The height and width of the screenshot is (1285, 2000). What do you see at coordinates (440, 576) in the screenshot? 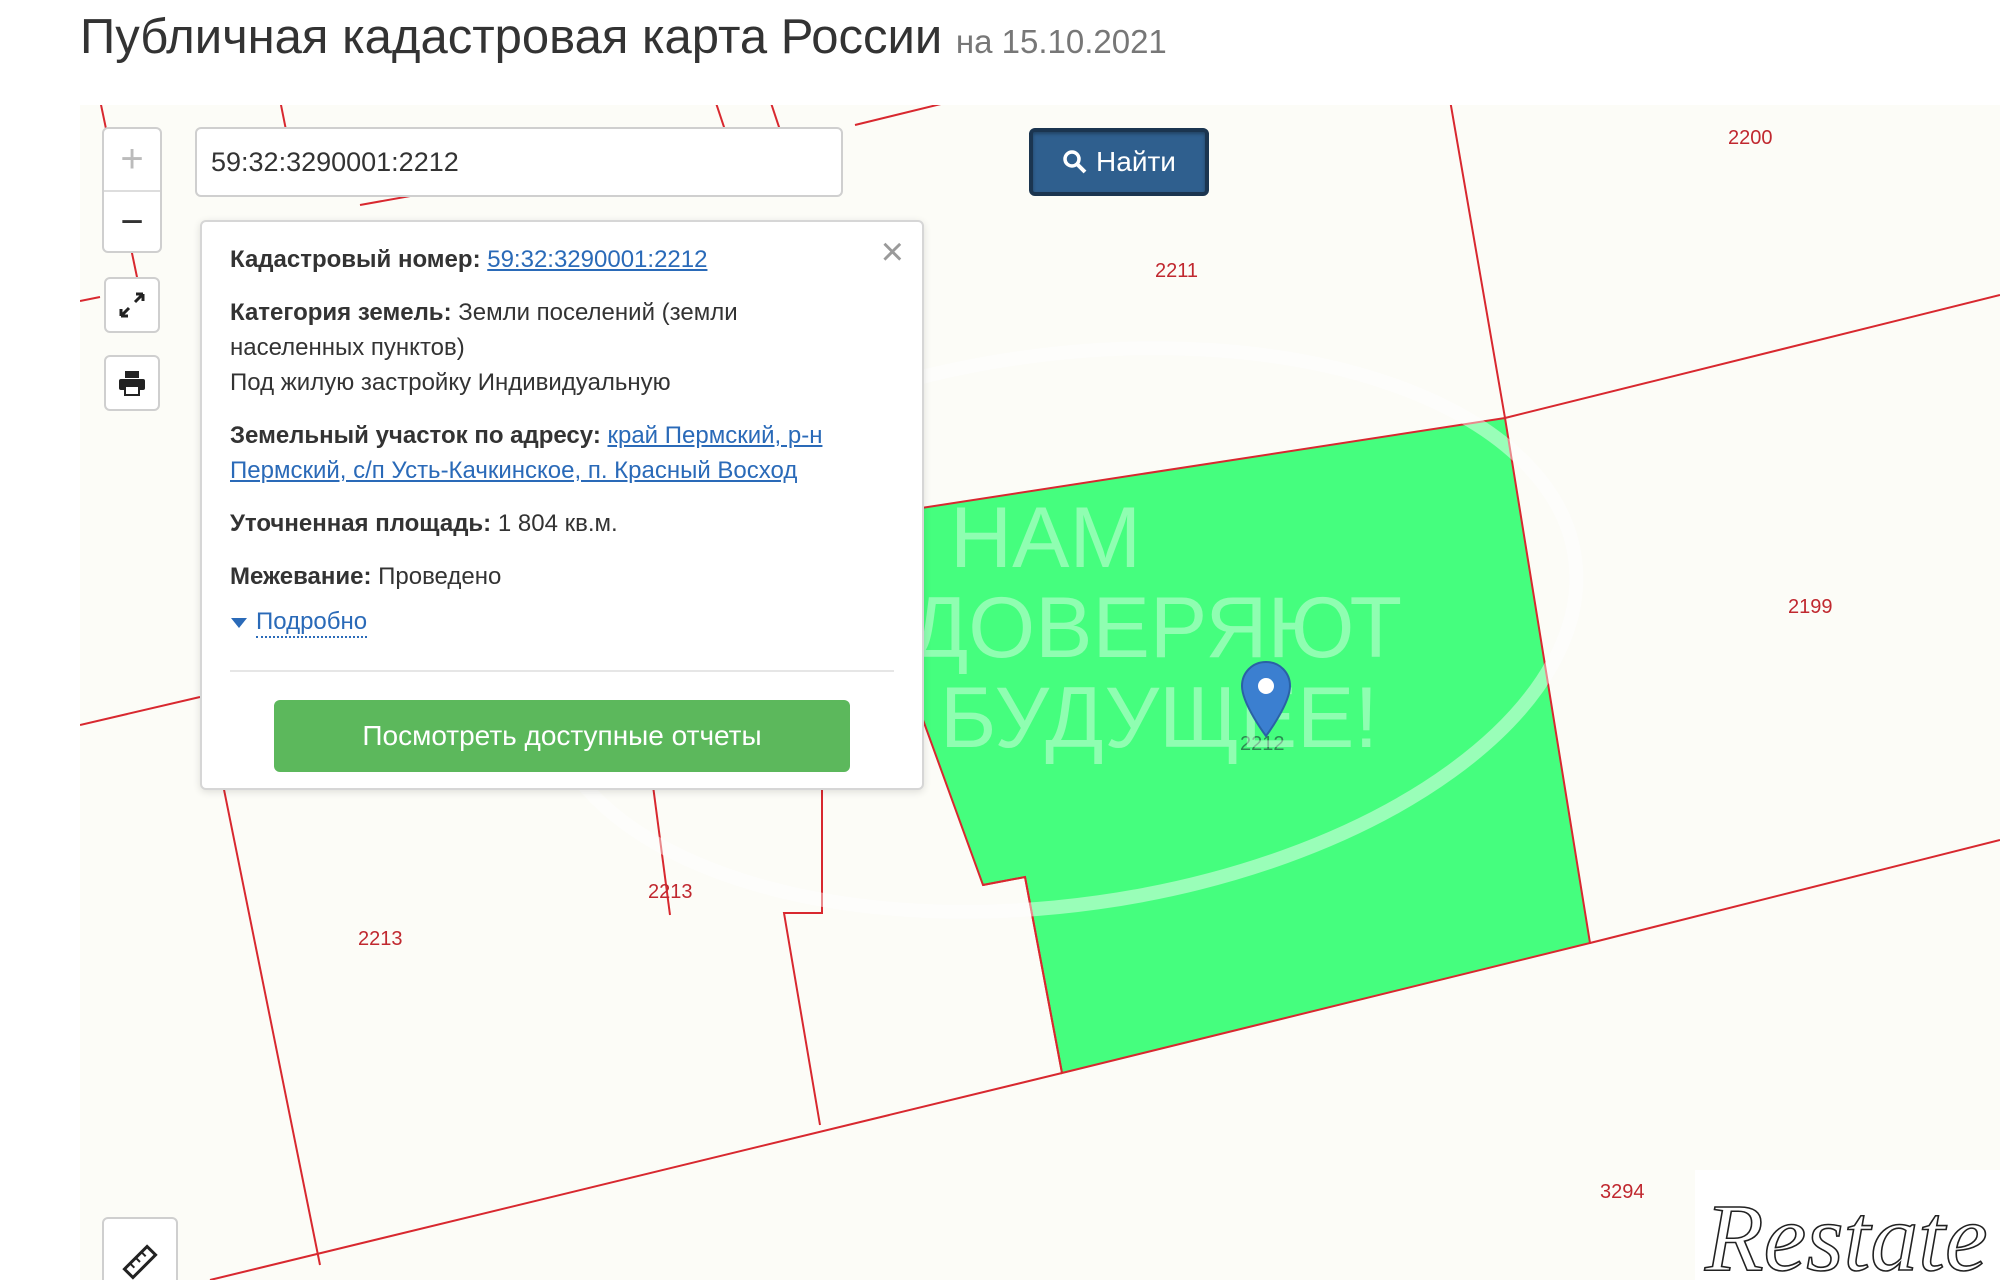
I see `survey-value: Проведено` at bounding box center [440, 576].